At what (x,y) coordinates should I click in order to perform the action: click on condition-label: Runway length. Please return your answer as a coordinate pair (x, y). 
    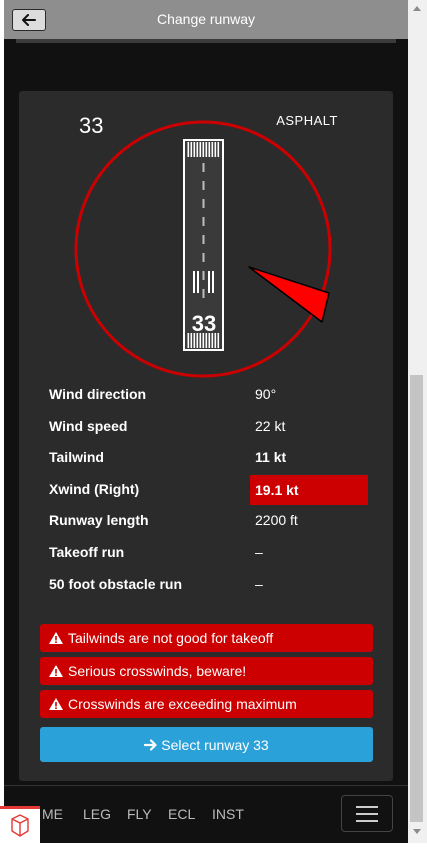
    Looking at the image, I should click on (99, 520).